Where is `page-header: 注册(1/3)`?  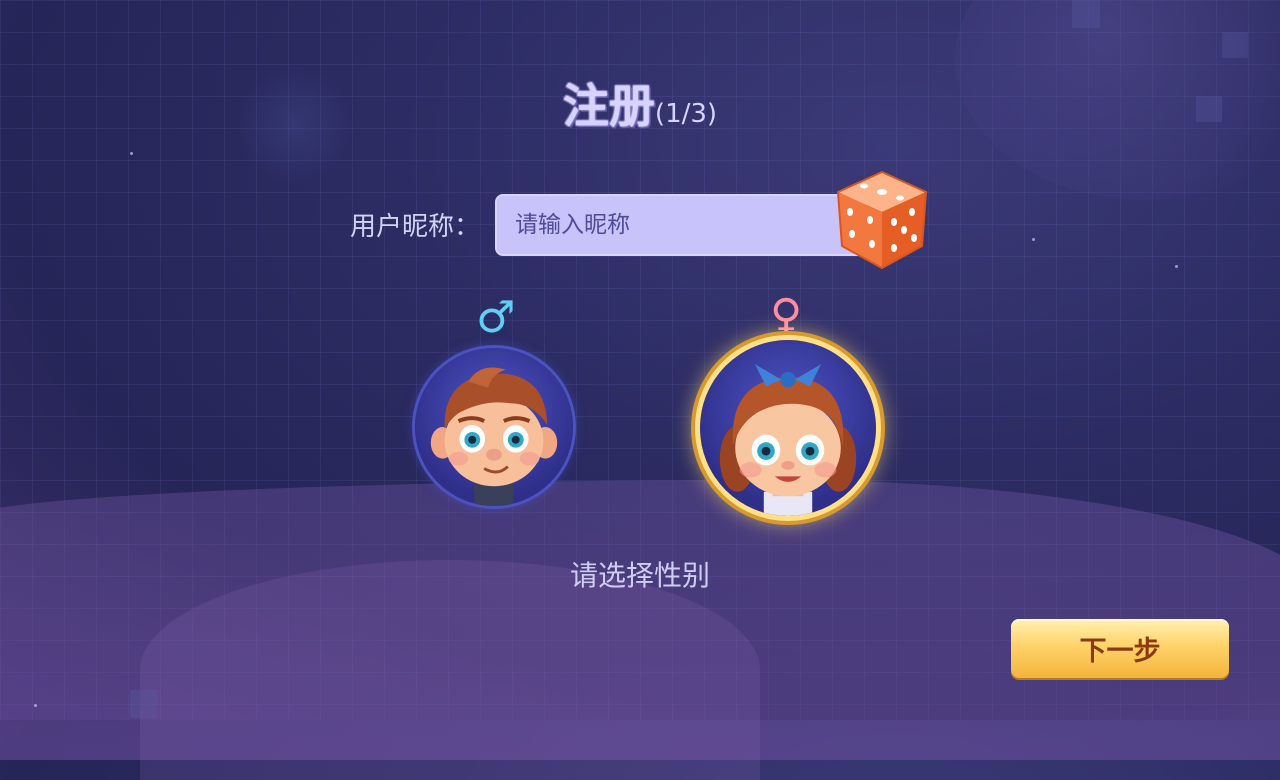 page-header: 注册(1/3) is located at coordinates (640, 103).